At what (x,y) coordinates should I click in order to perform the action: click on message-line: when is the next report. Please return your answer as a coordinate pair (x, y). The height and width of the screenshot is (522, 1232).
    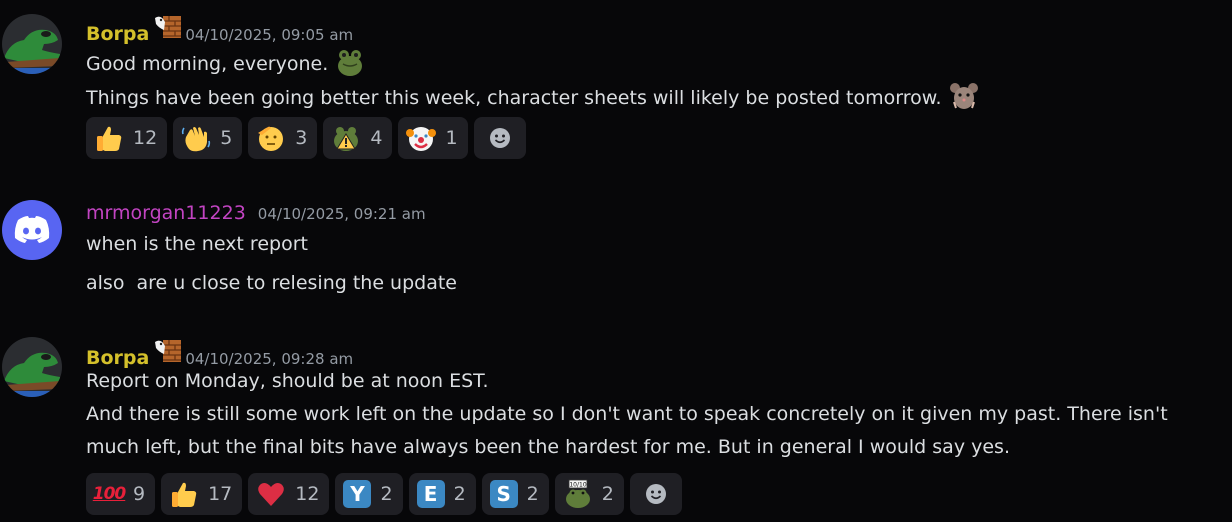
    Looking at the image, I should click on (197, 244).